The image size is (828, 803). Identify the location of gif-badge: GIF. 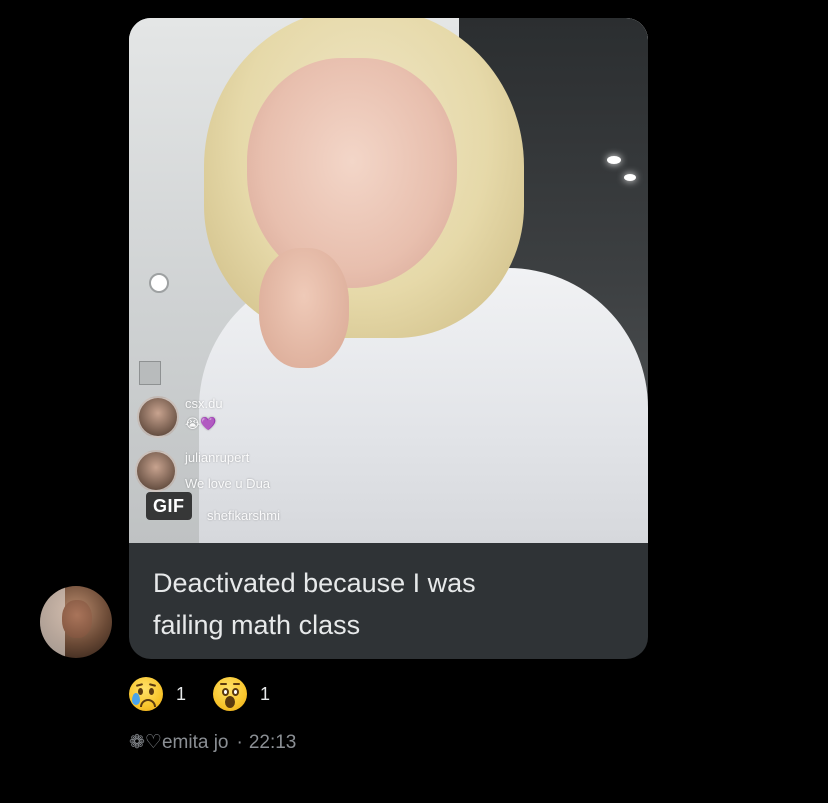
(169, 506).